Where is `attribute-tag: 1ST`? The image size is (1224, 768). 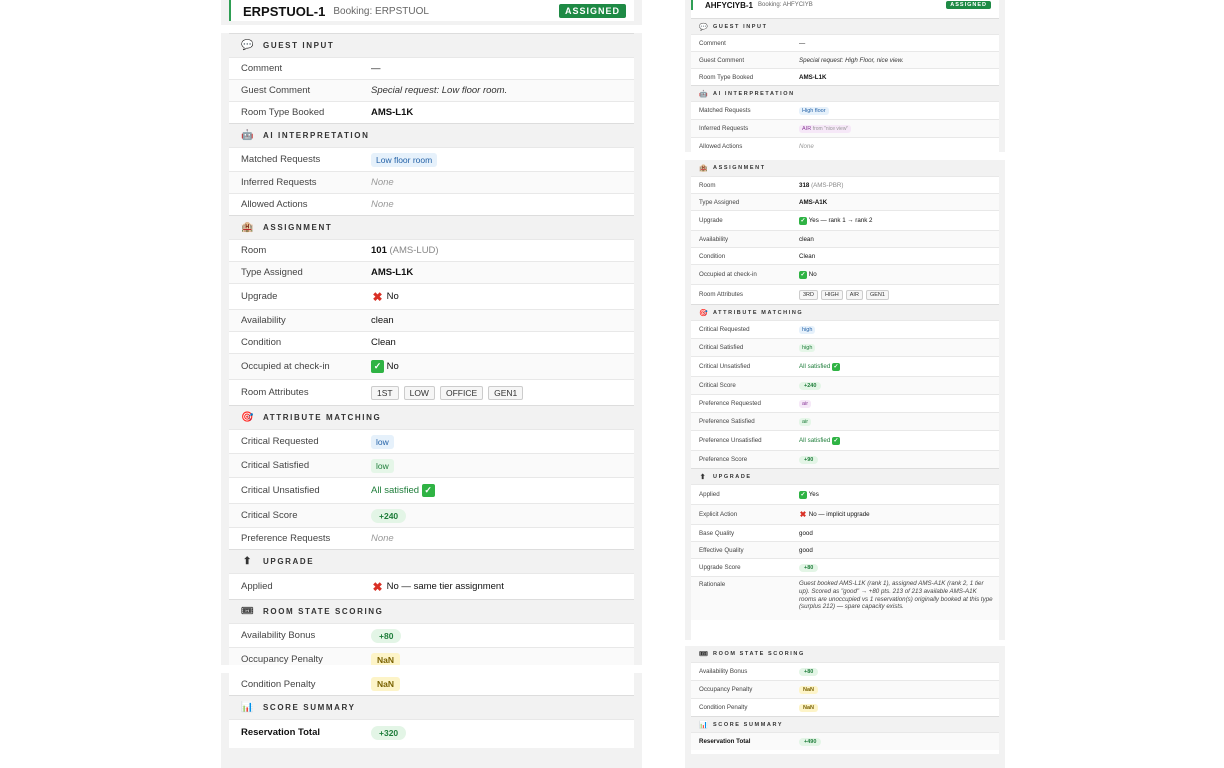
attribute-tag: 1ST is located at coordinates (385, 392).